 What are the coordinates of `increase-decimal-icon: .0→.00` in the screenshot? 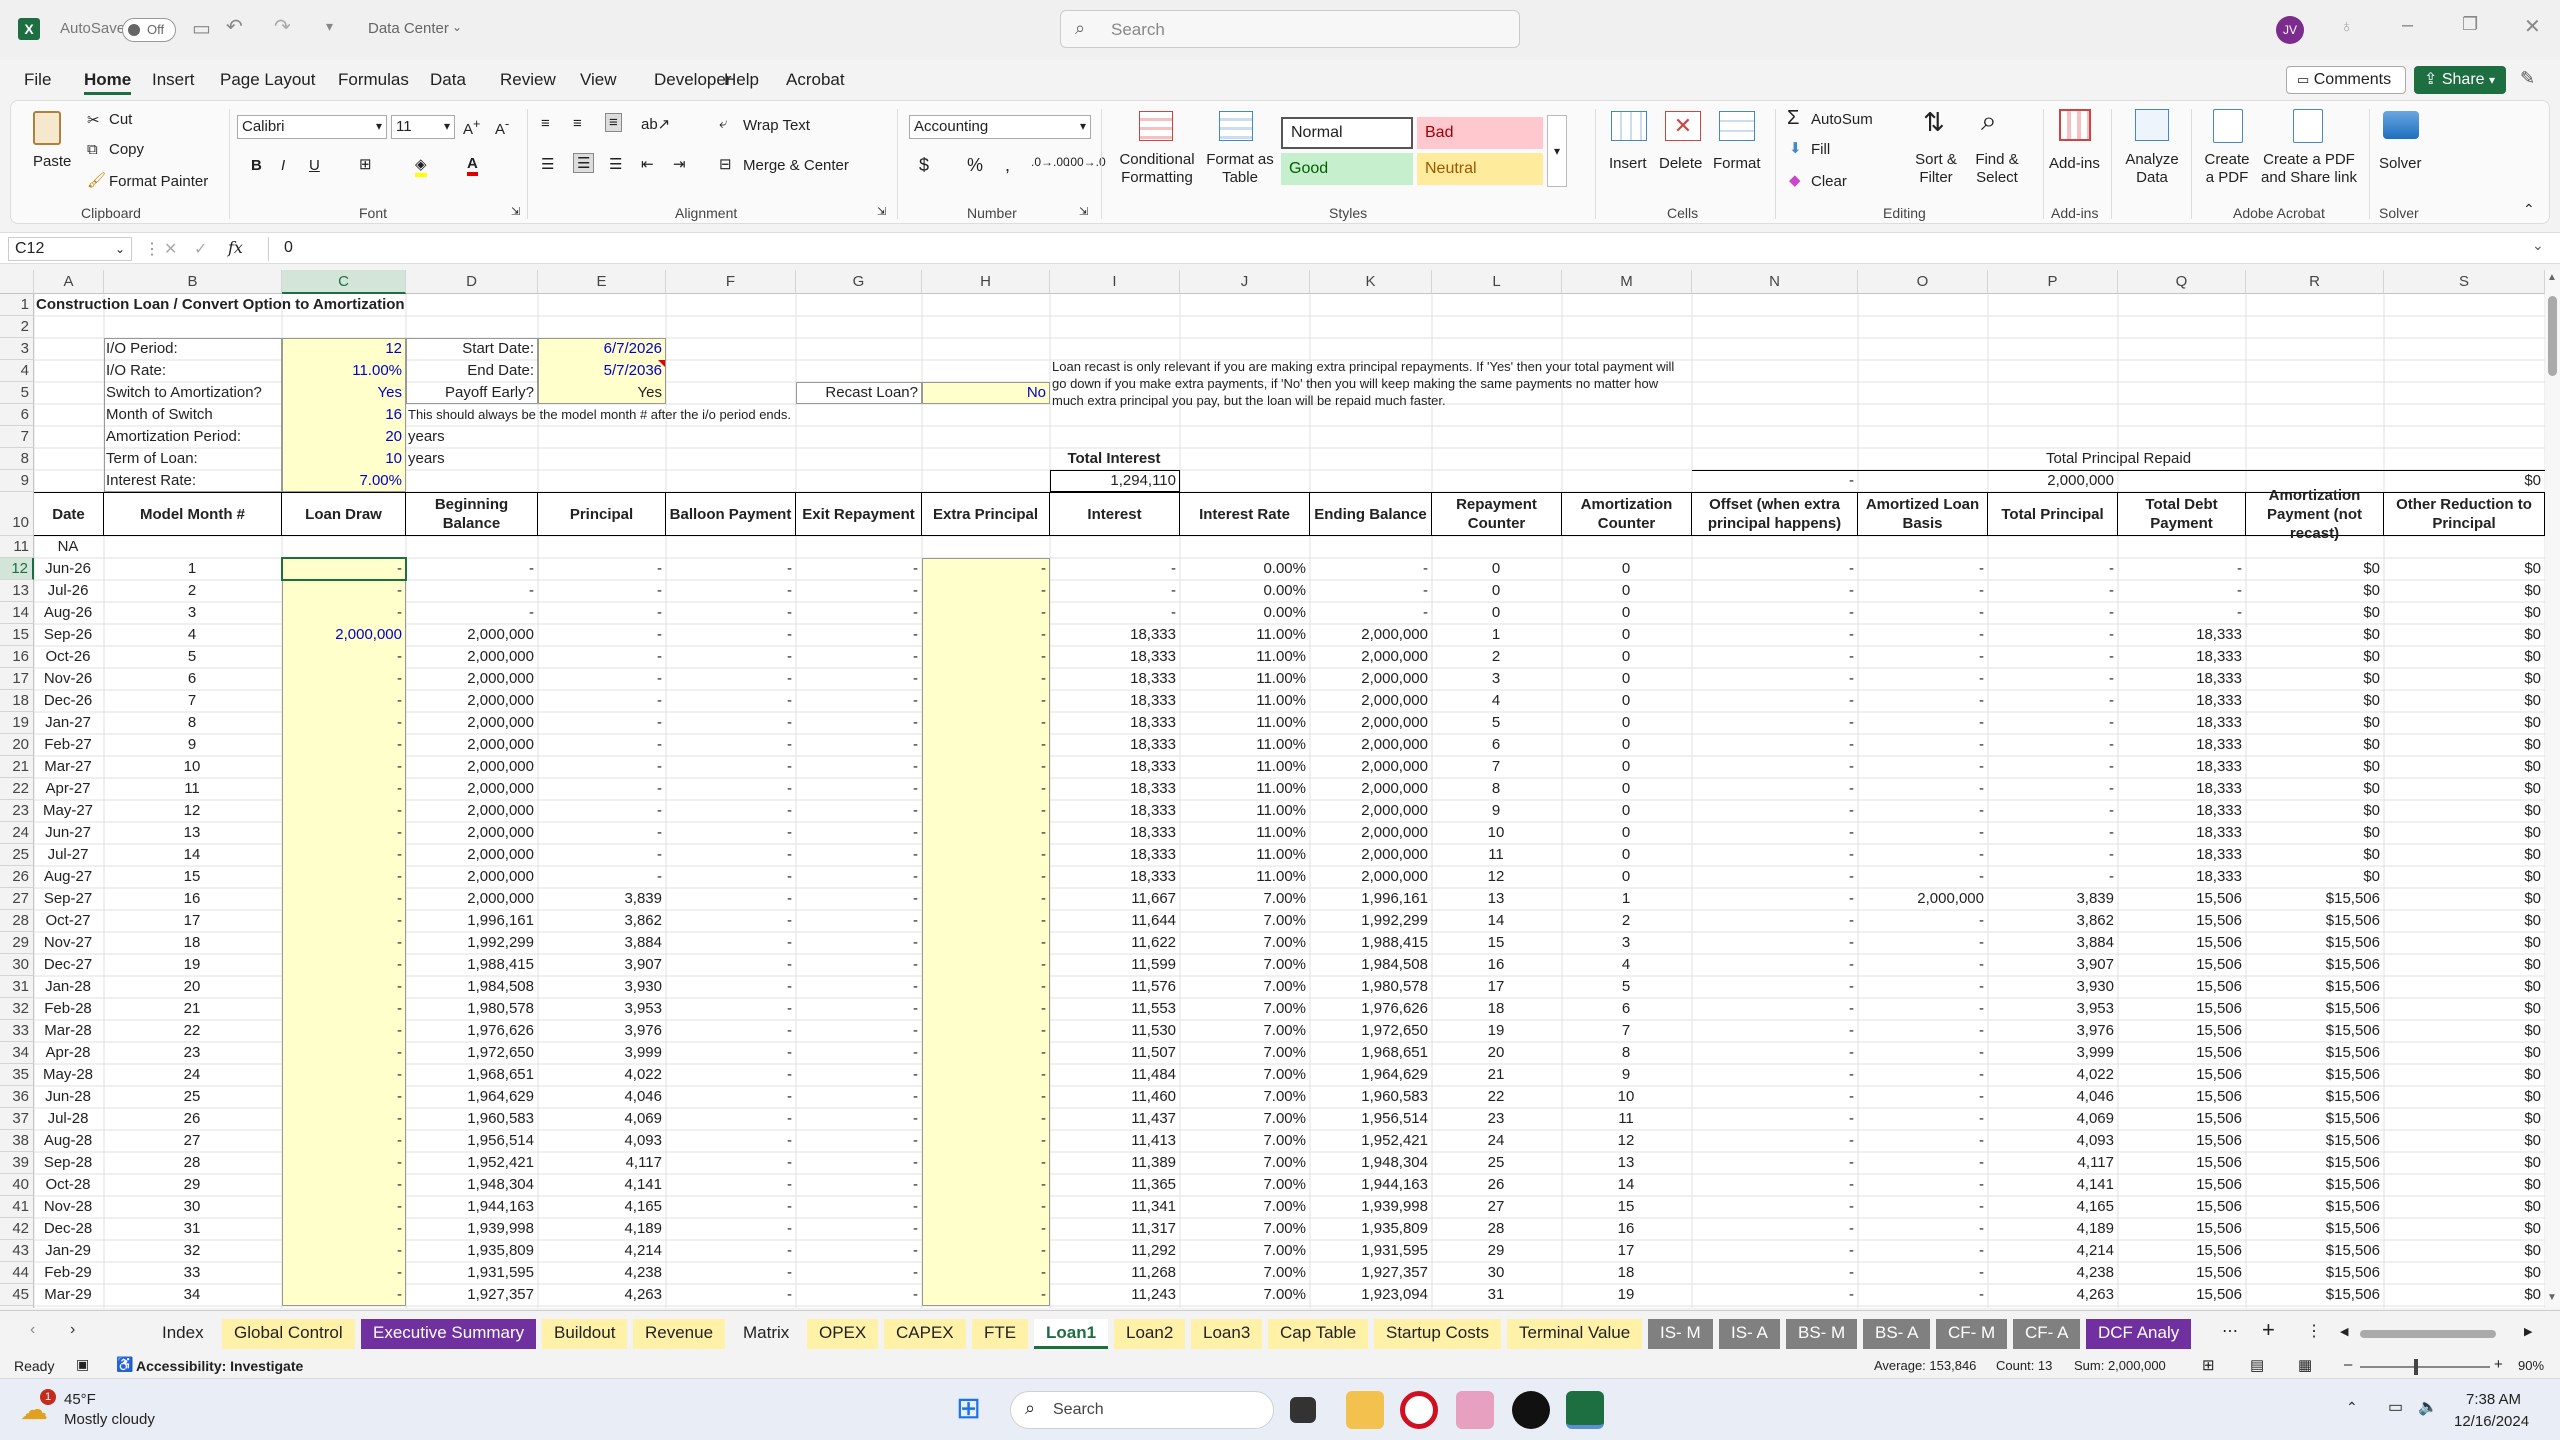 It's located at (1050, 162).